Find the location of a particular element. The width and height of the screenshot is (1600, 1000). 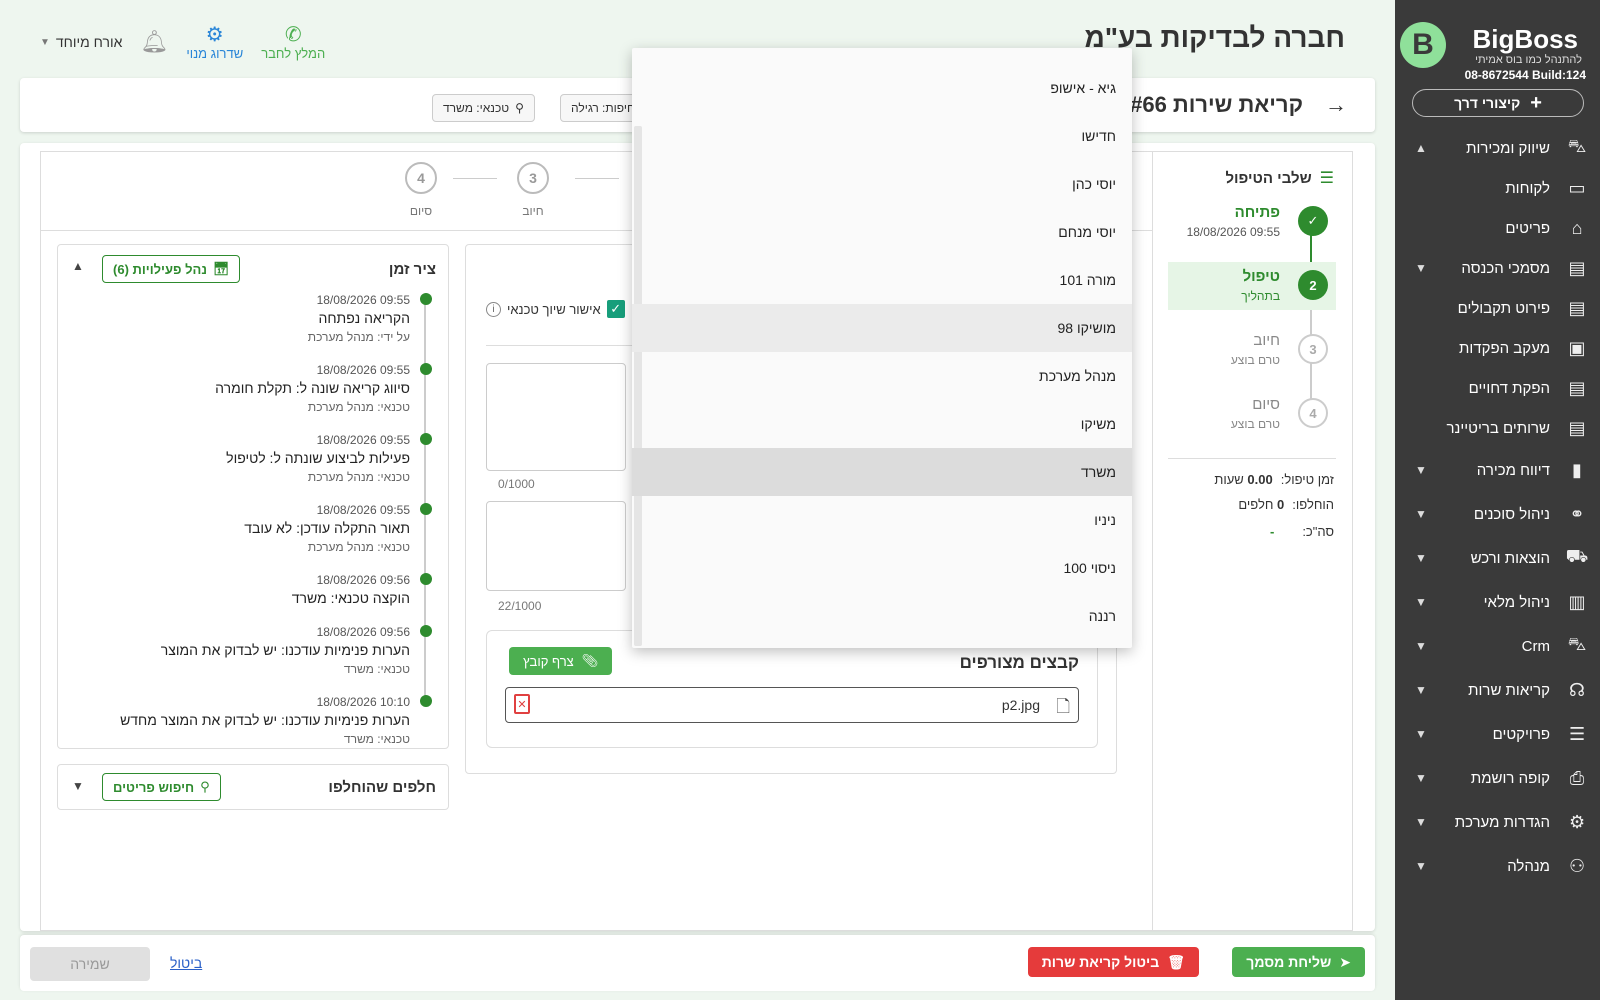

sidebar-item: ⛟ הוצאות ורכש ▼ is located at coordinates (1497, 558).